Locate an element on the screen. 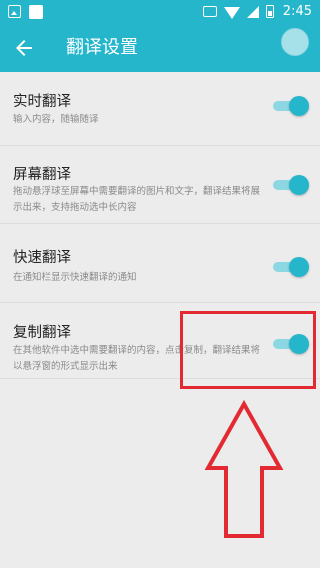 This screenshot has height=568, width=320. status-left-icons is located at coordinates (25, 12).